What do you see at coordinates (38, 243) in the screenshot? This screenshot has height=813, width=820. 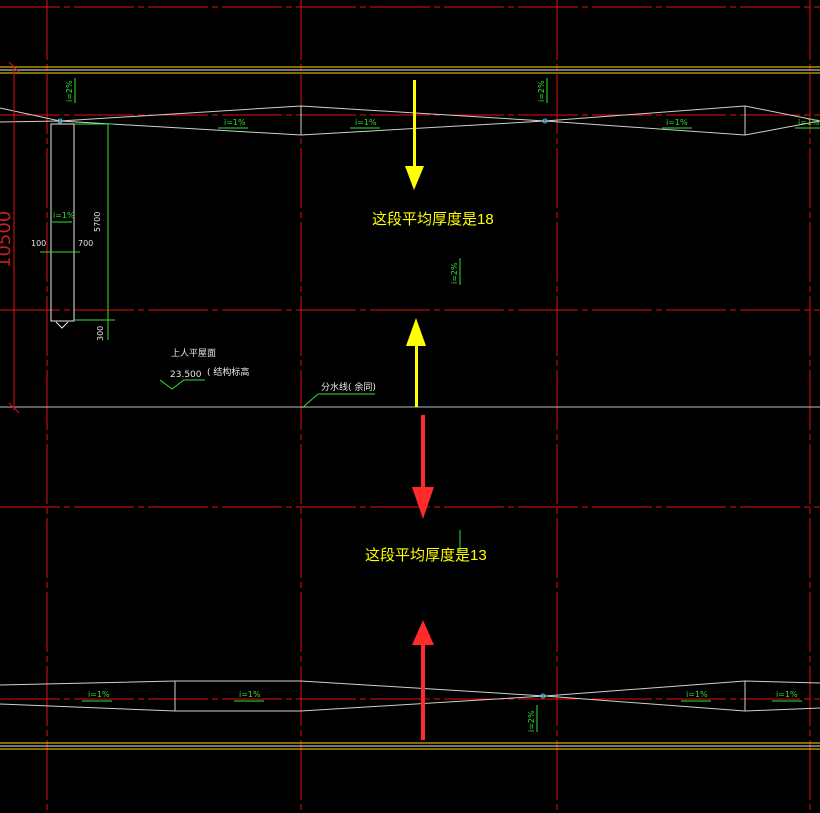 I see `dim-100: 100` at bounding box center [38, 243].